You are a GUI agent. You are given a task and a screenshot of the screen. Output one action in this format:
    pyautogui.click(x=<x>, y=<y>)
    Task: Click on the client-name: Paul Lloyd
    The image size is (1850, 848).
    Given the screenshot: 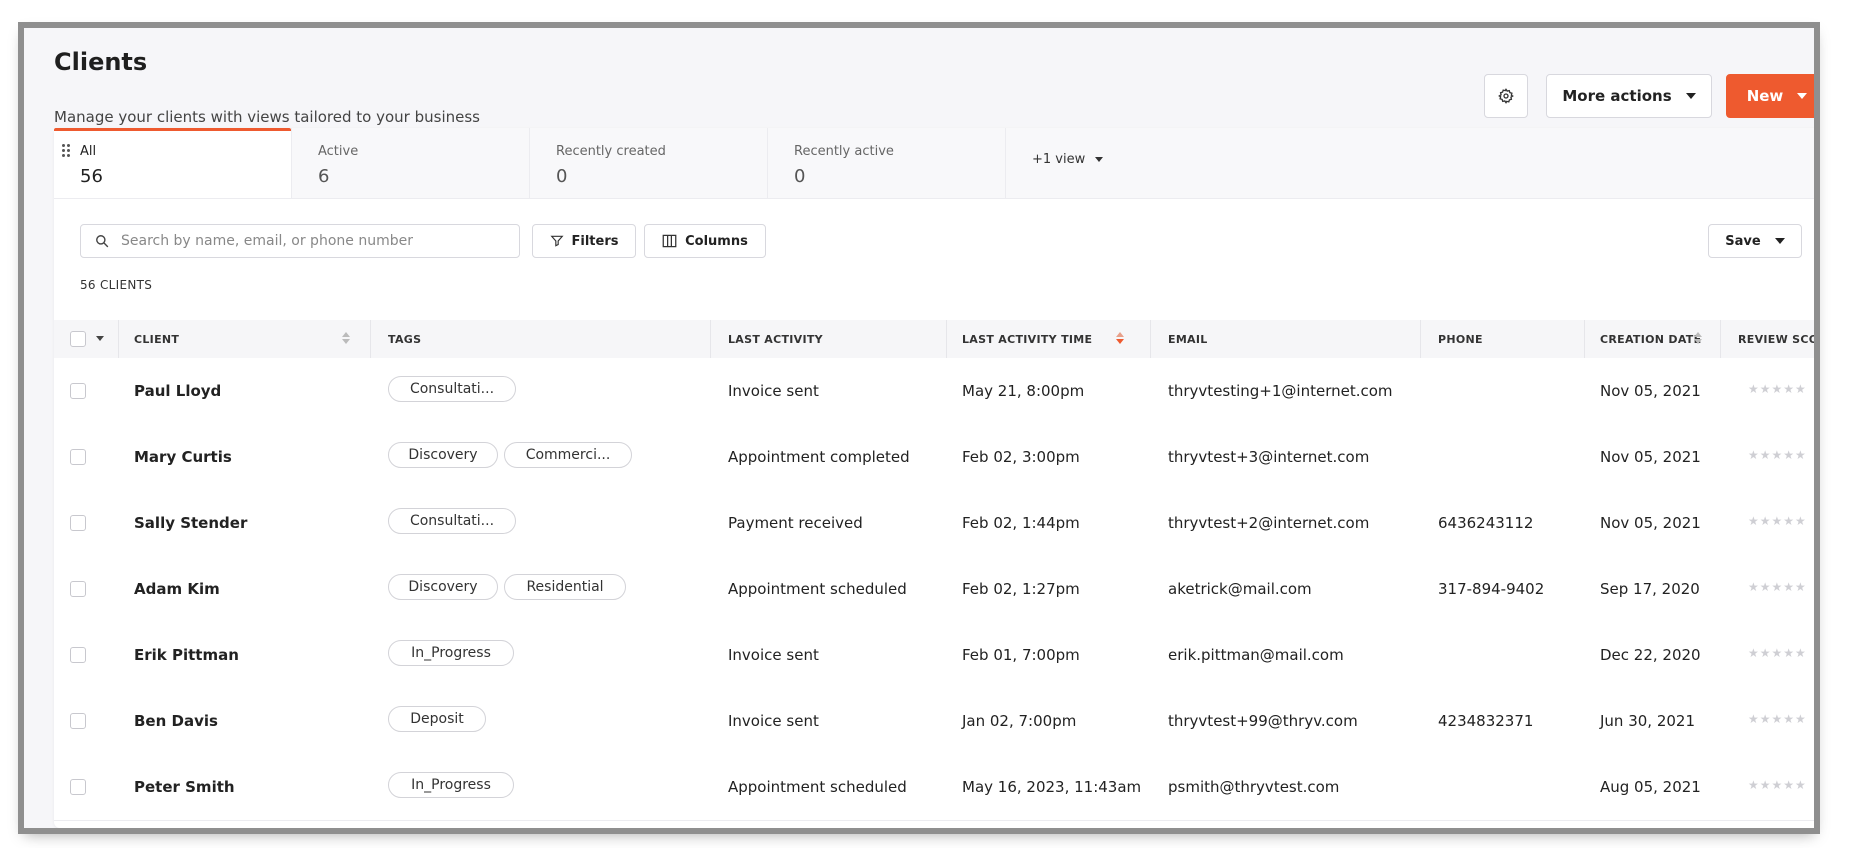 What is the action you would take?
    pyautogui.click(x=177, y=391)
    